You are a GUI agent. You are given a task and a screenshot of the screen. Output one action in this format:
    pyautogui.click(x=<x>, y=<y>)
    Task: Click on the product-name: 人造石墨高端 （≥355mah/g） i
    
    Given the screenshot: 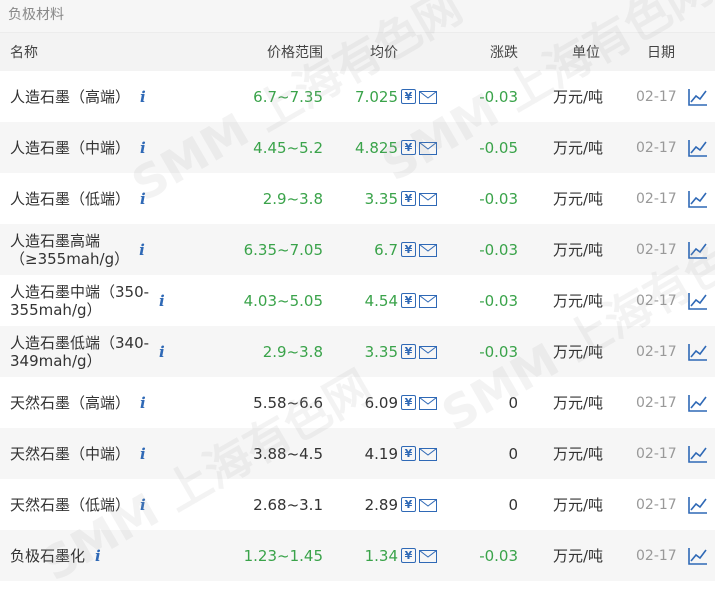 What is the action you would take?
    pyautogui.click(x=122, y=249)
    